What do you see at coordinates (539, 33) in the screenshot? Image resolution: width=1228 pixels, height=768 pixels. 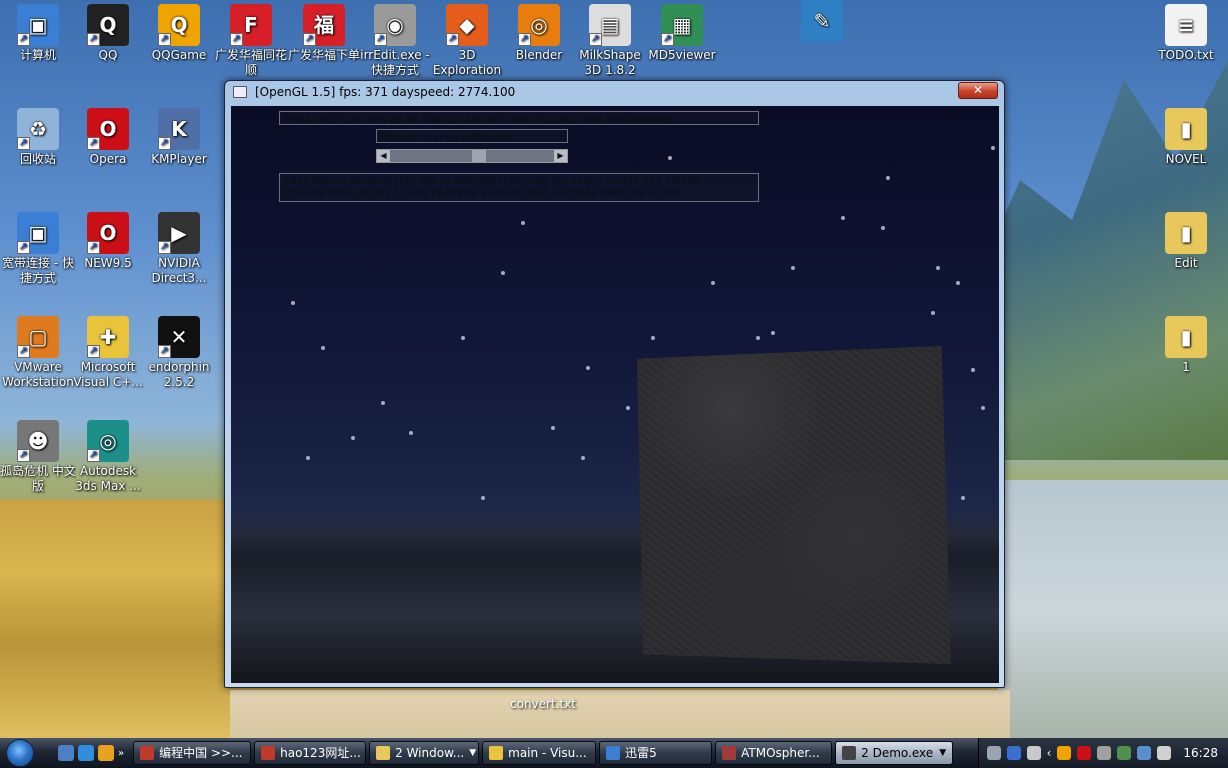 I see `desktop-icon: ◎ ↗ Blender` at bounding box center [539, 33].